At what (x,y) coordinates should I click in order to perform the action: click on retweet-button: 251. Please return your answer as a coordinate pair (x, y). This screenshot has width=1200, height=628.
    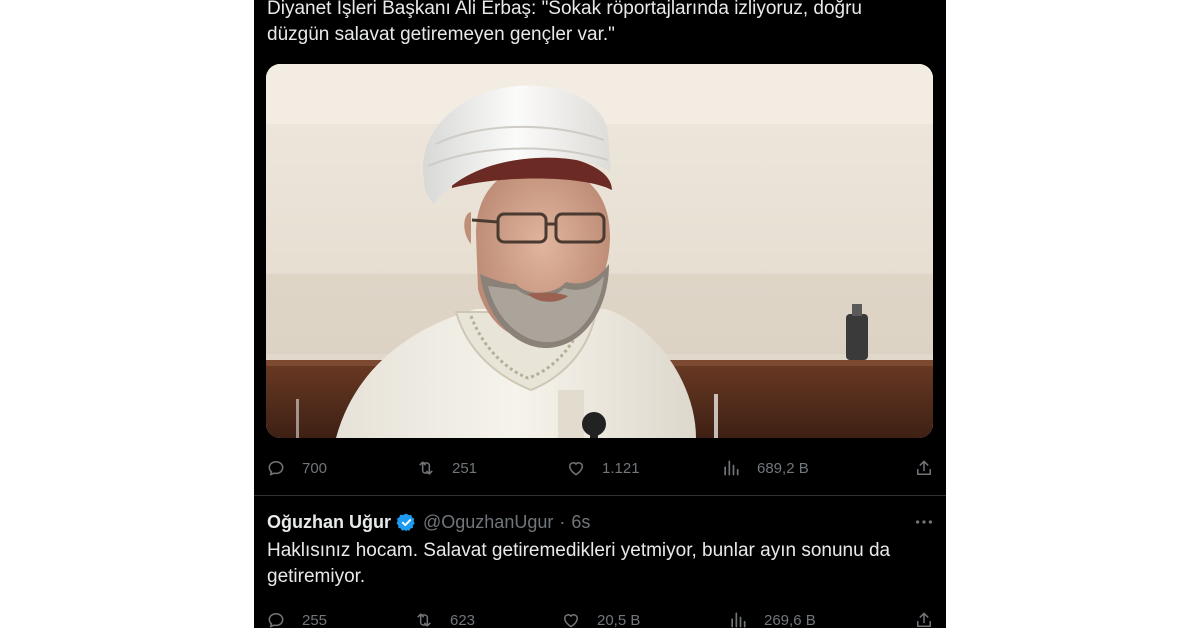
    Looking at the image, I should click on (446, 468).